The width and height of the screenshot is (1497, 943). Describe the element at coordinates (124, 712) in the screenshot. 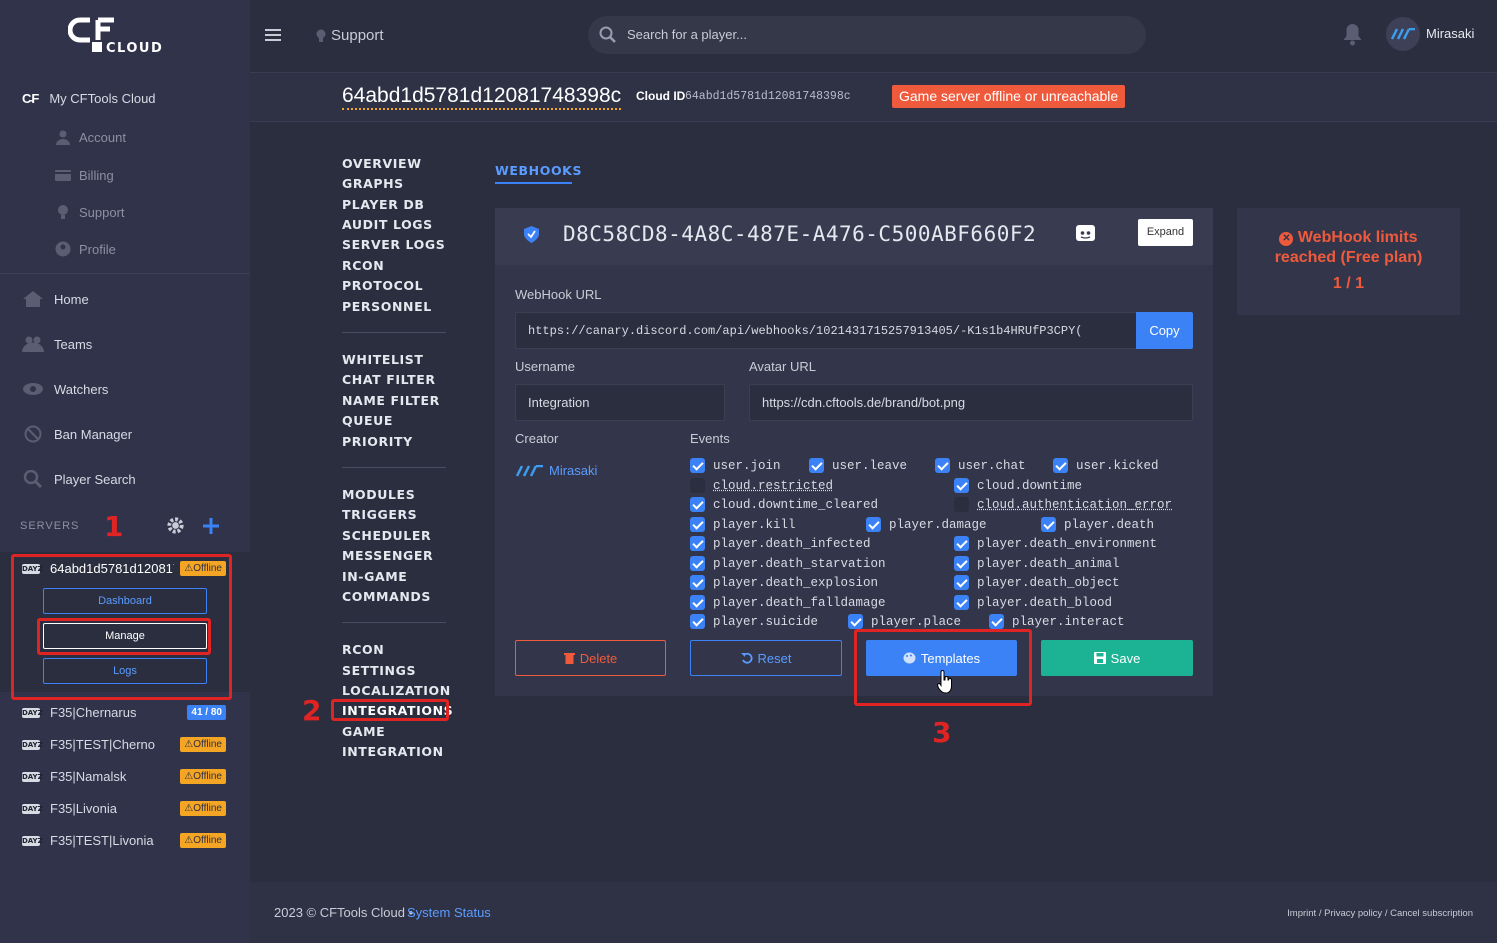

I see `server-row: DAYZ F35|Chernarus 41 / 80` at that location.